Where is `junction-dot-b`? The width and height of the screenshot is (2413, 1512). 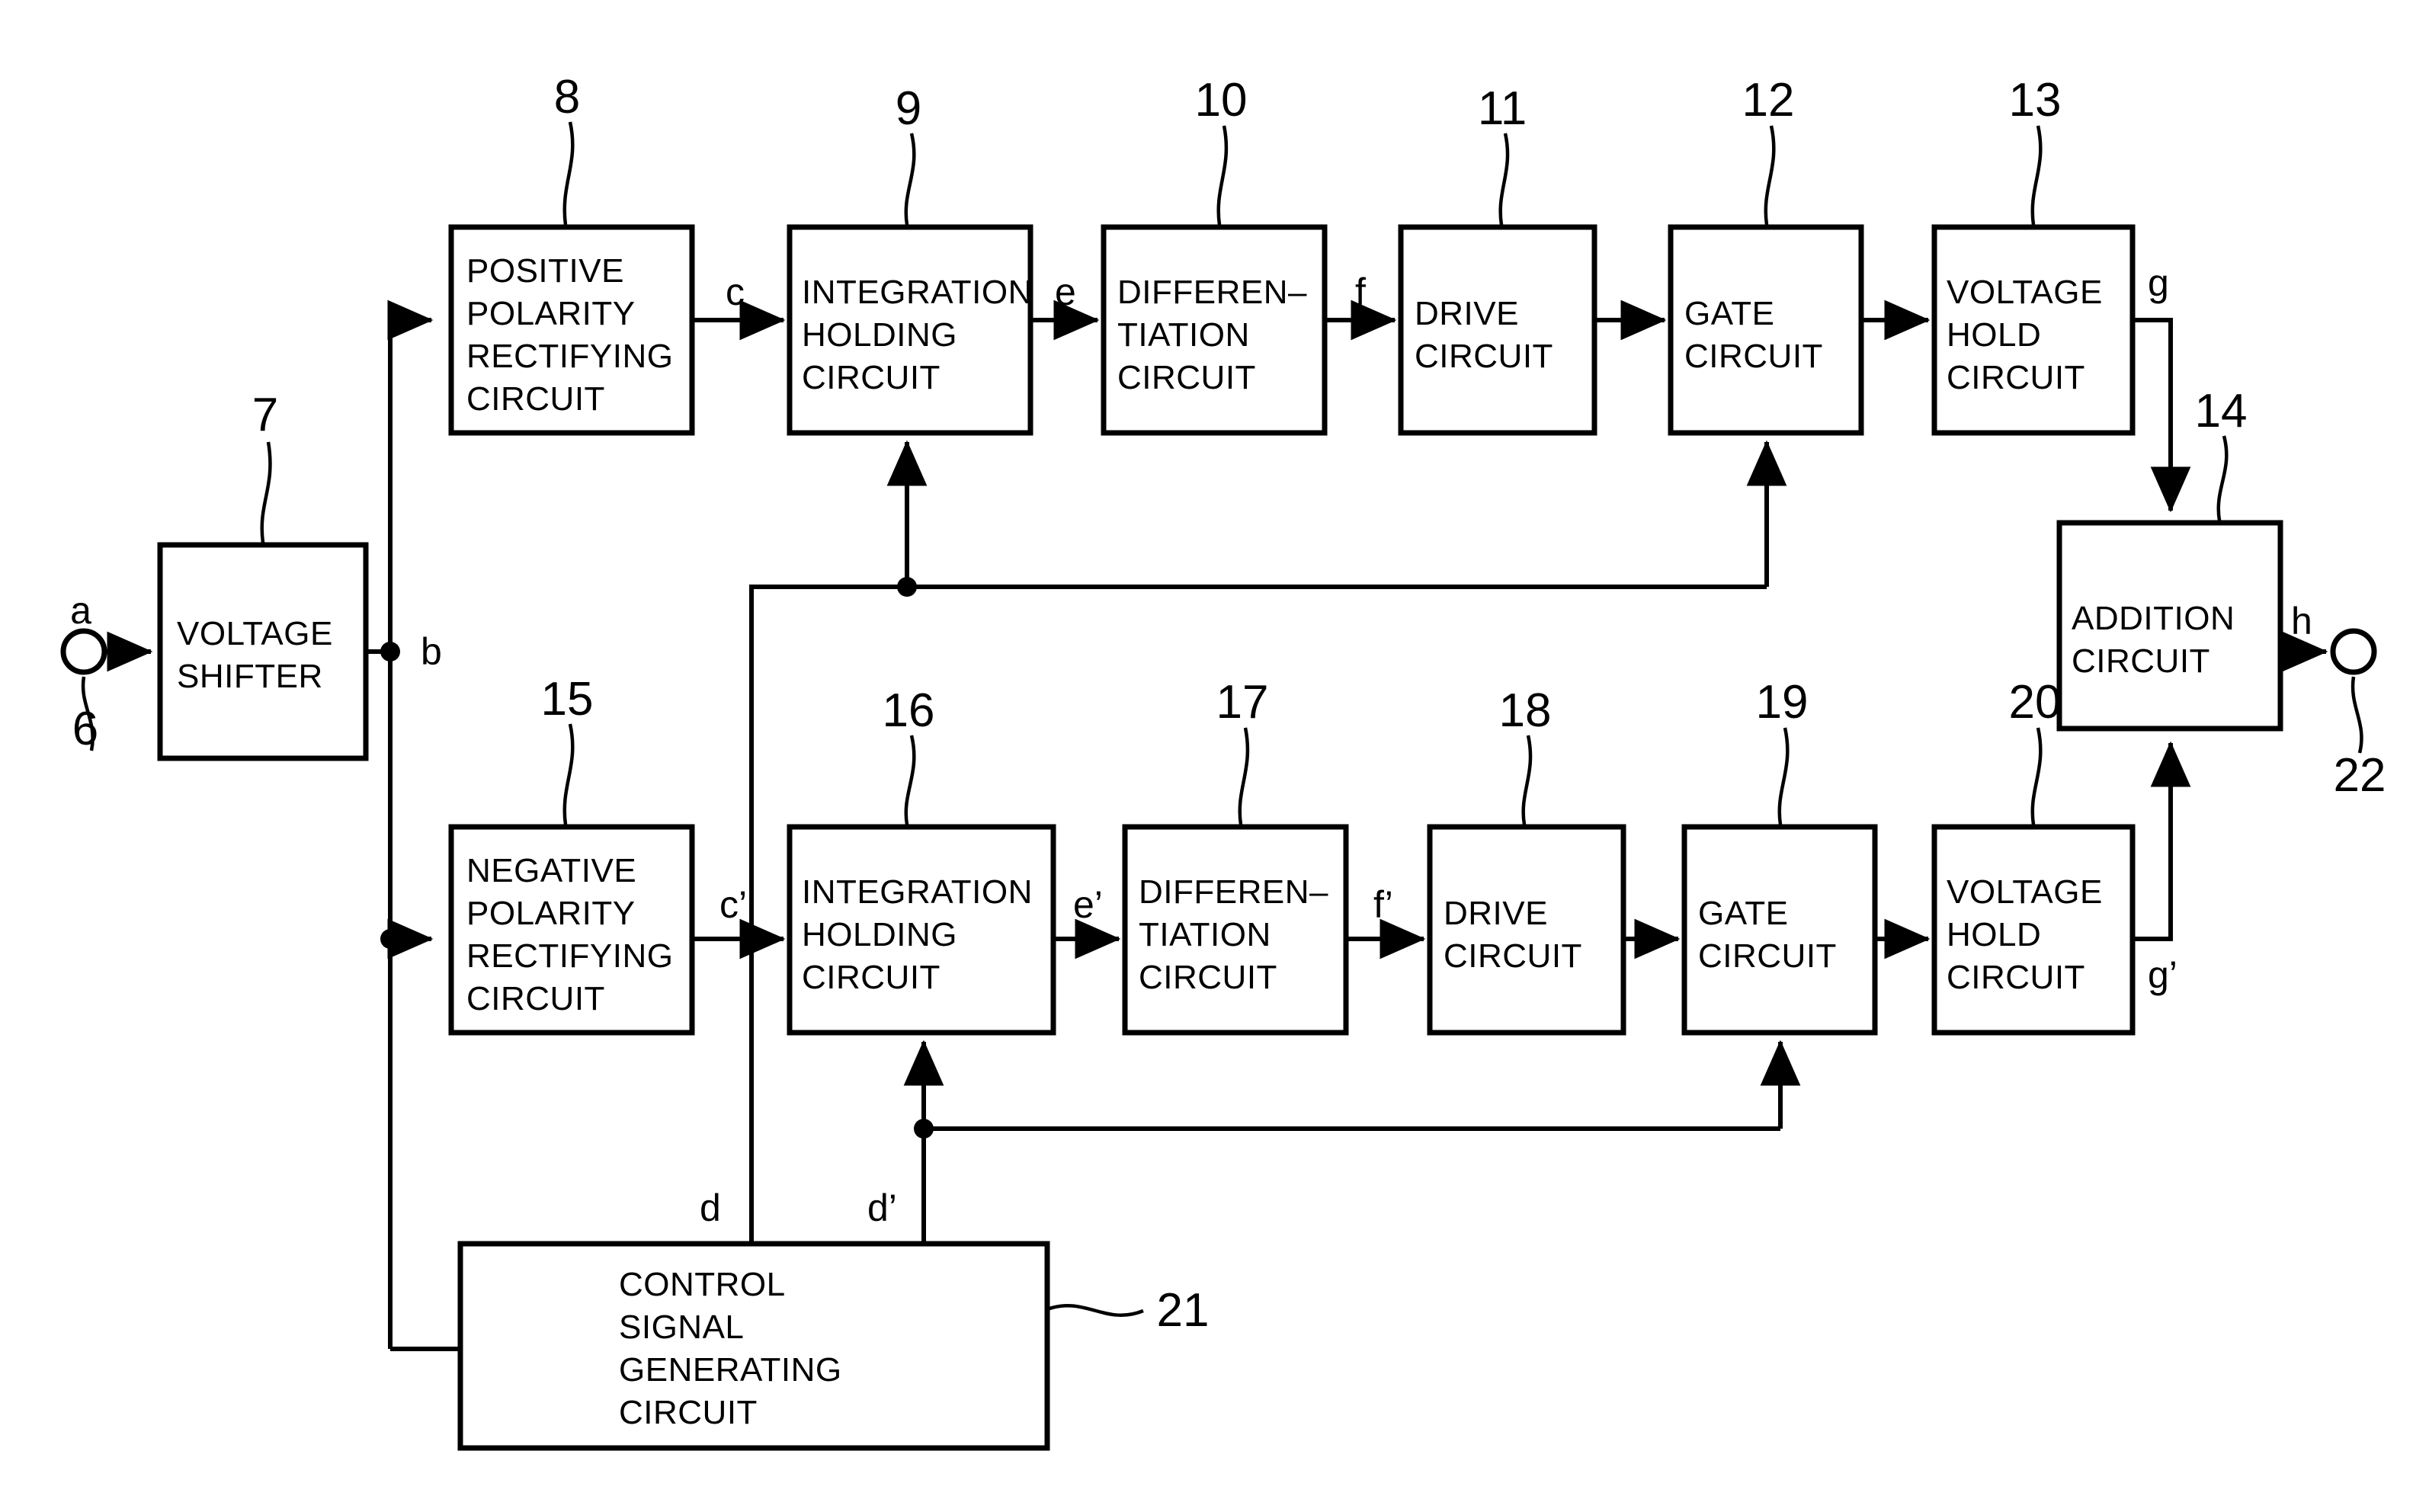 junction-dot-b is located at coordinates (390, 652).